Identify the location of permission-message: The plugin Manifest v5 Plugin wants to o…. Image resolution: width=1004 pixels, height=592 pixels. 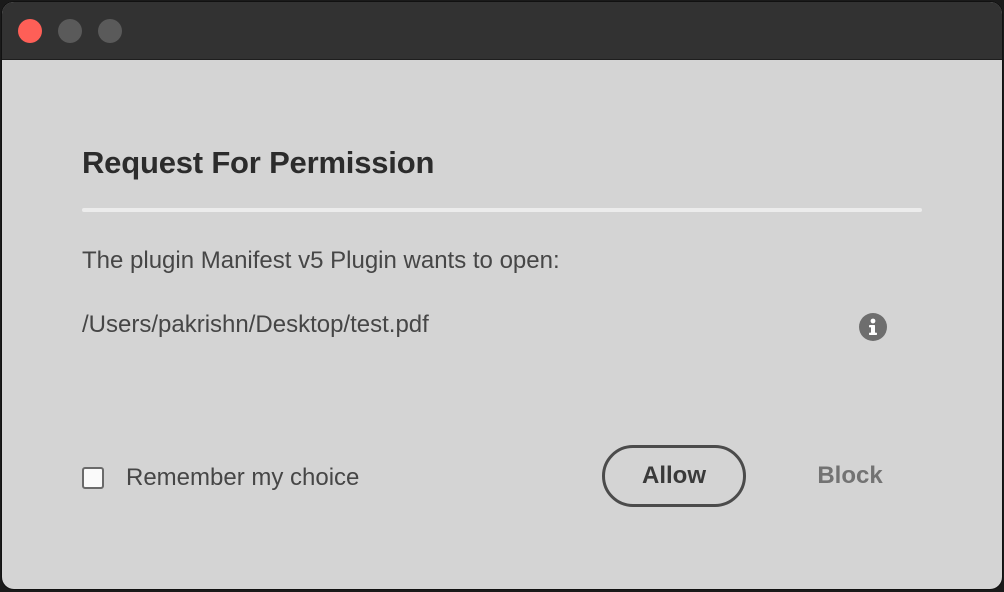
(321, 260).